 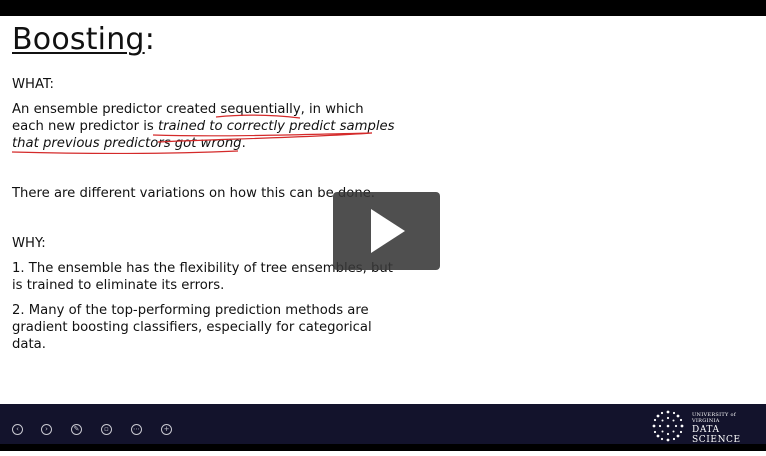 I want to click on play-icon, so click(x=388, y=231).